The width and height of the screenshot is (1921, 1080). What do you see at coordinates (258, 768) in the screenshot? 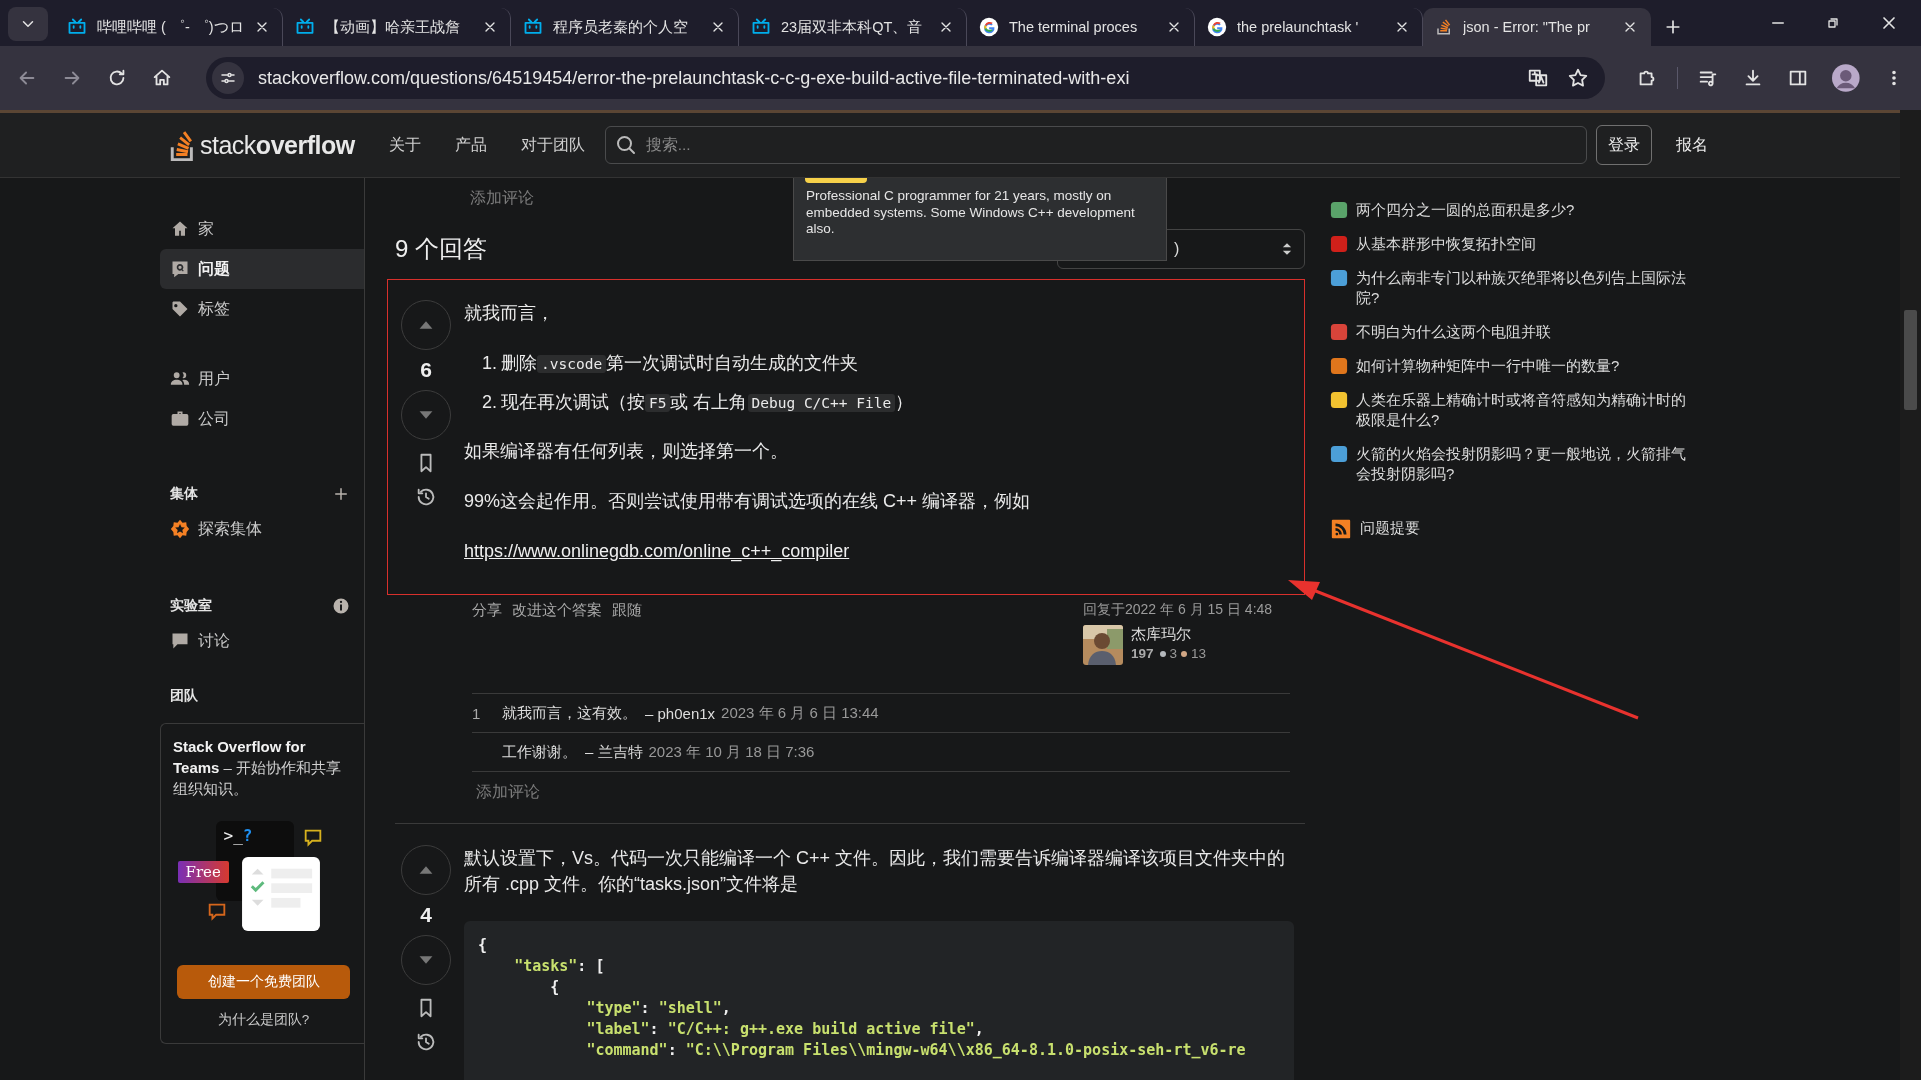
I see `teams-promo-text: Stack Overflow for Teams – 开始协作和共享组织知识。` at bounding box center [258, 768].